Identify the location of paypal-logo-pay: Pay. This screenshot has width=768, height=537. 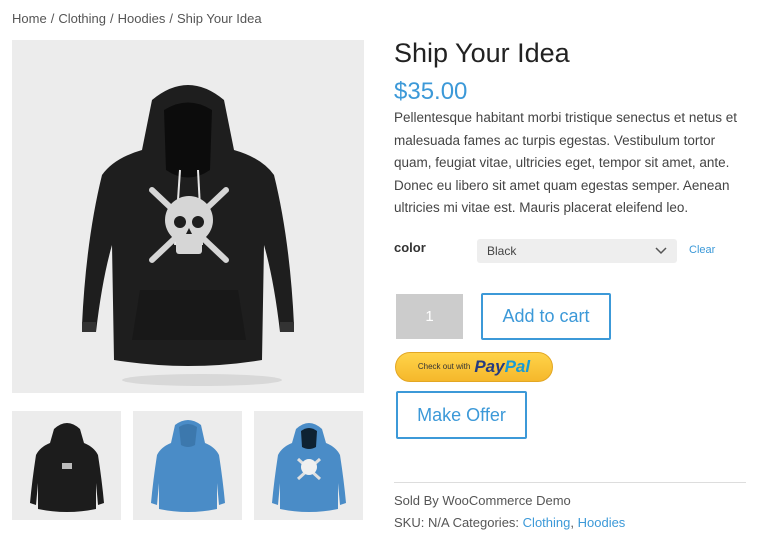
(489, 366).